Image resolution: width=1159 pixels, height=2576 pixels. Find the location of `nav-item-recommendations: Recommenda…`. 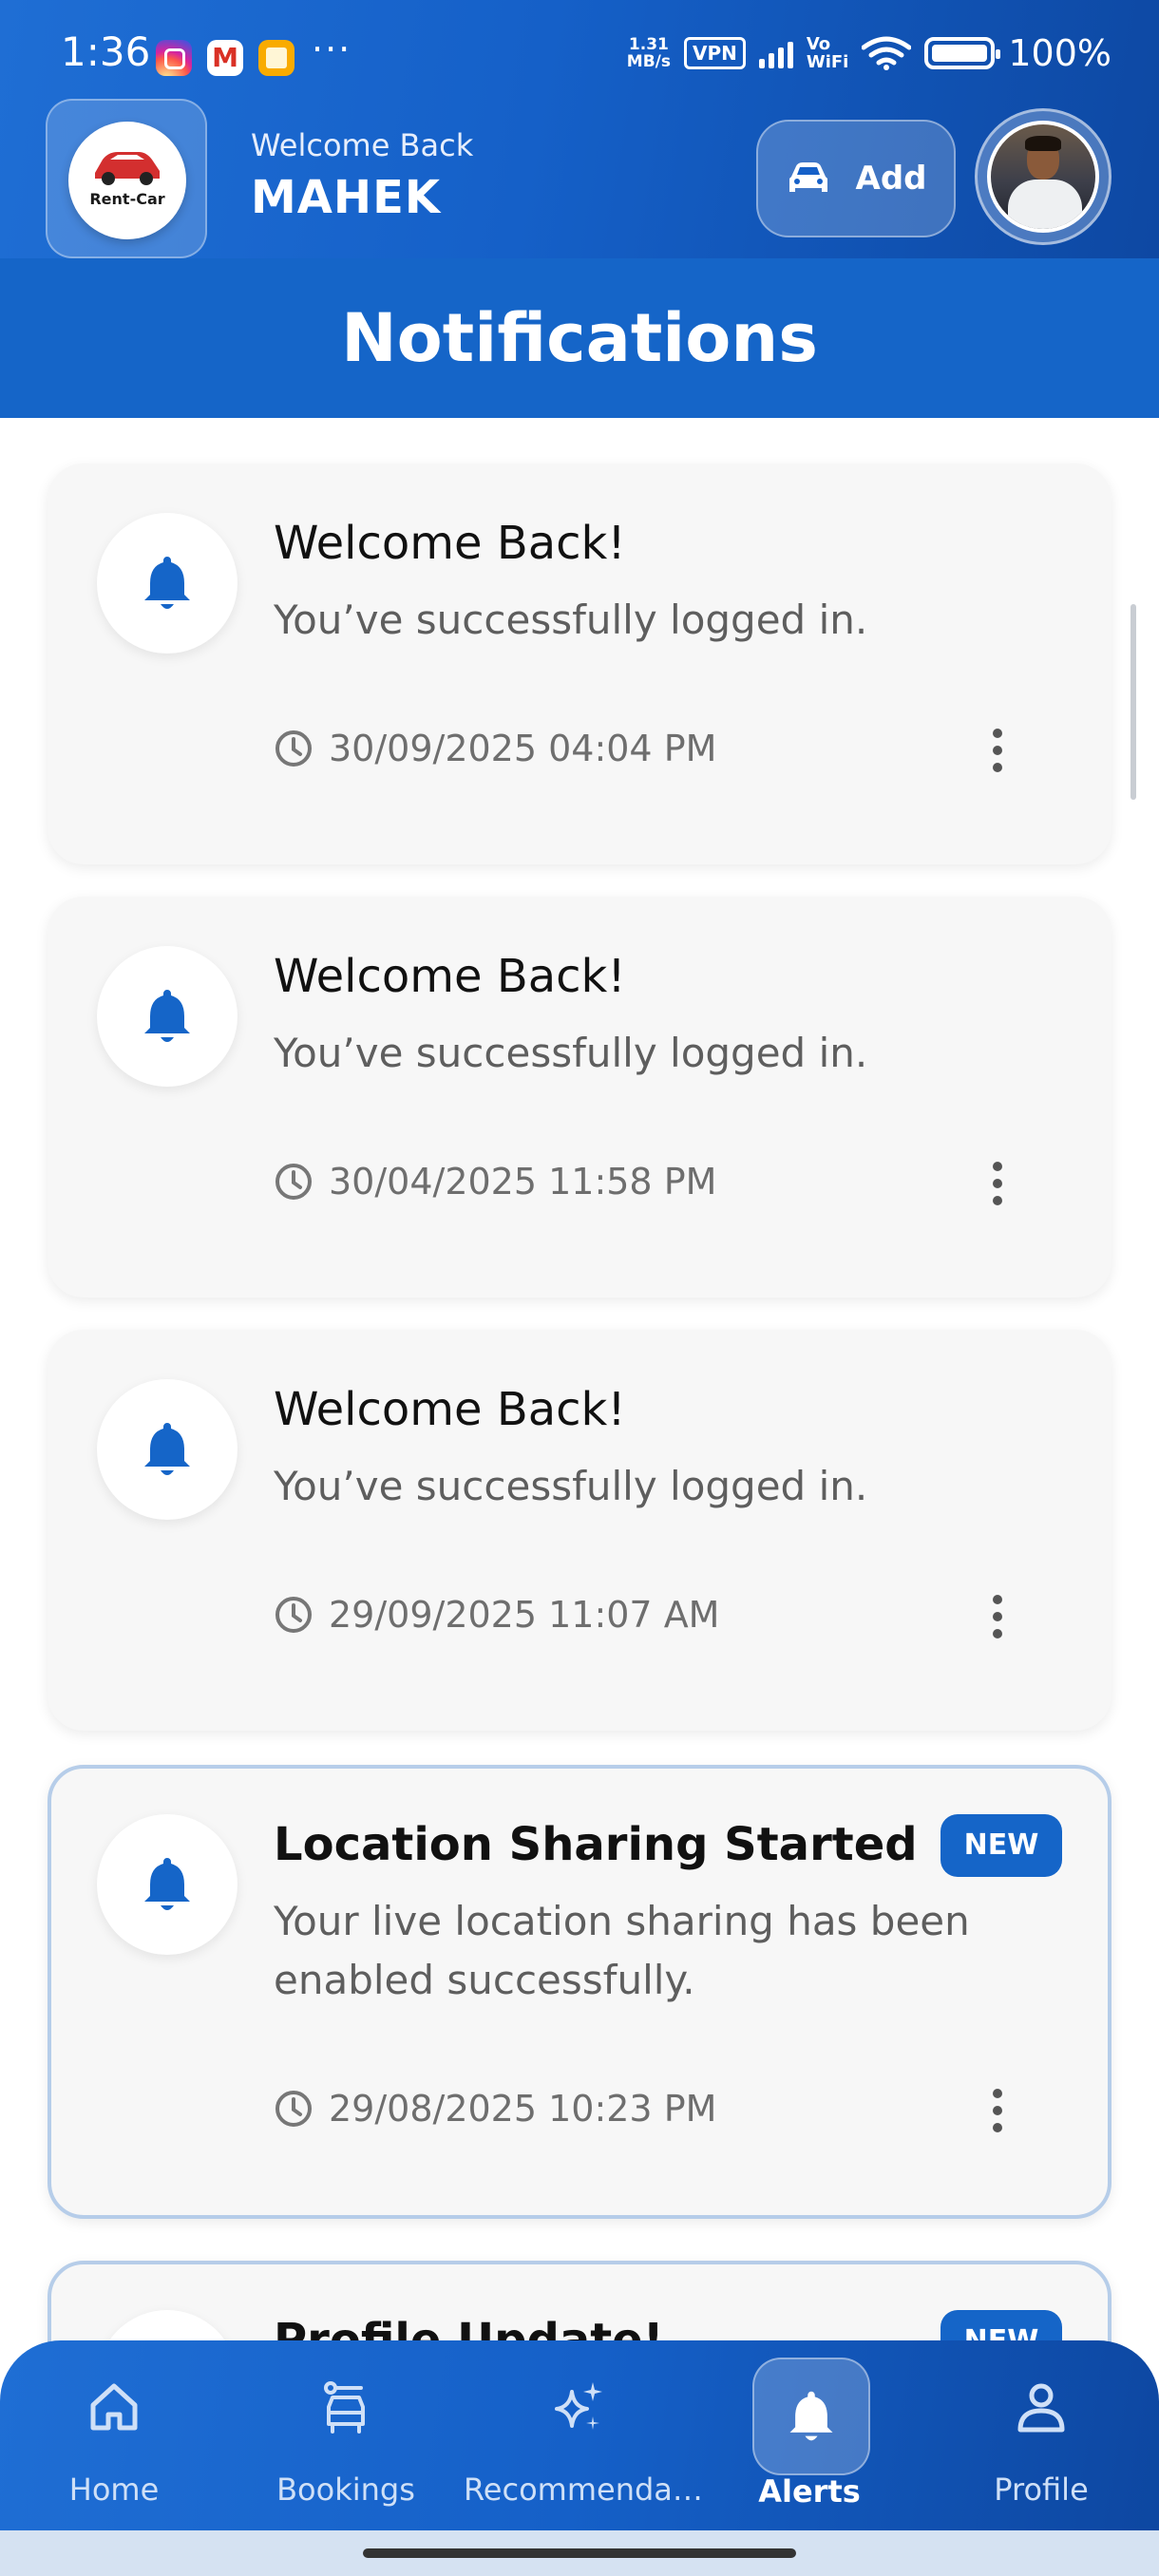

nav-item-recommendations: Recommenda… is located at coordinates (583, 2435).